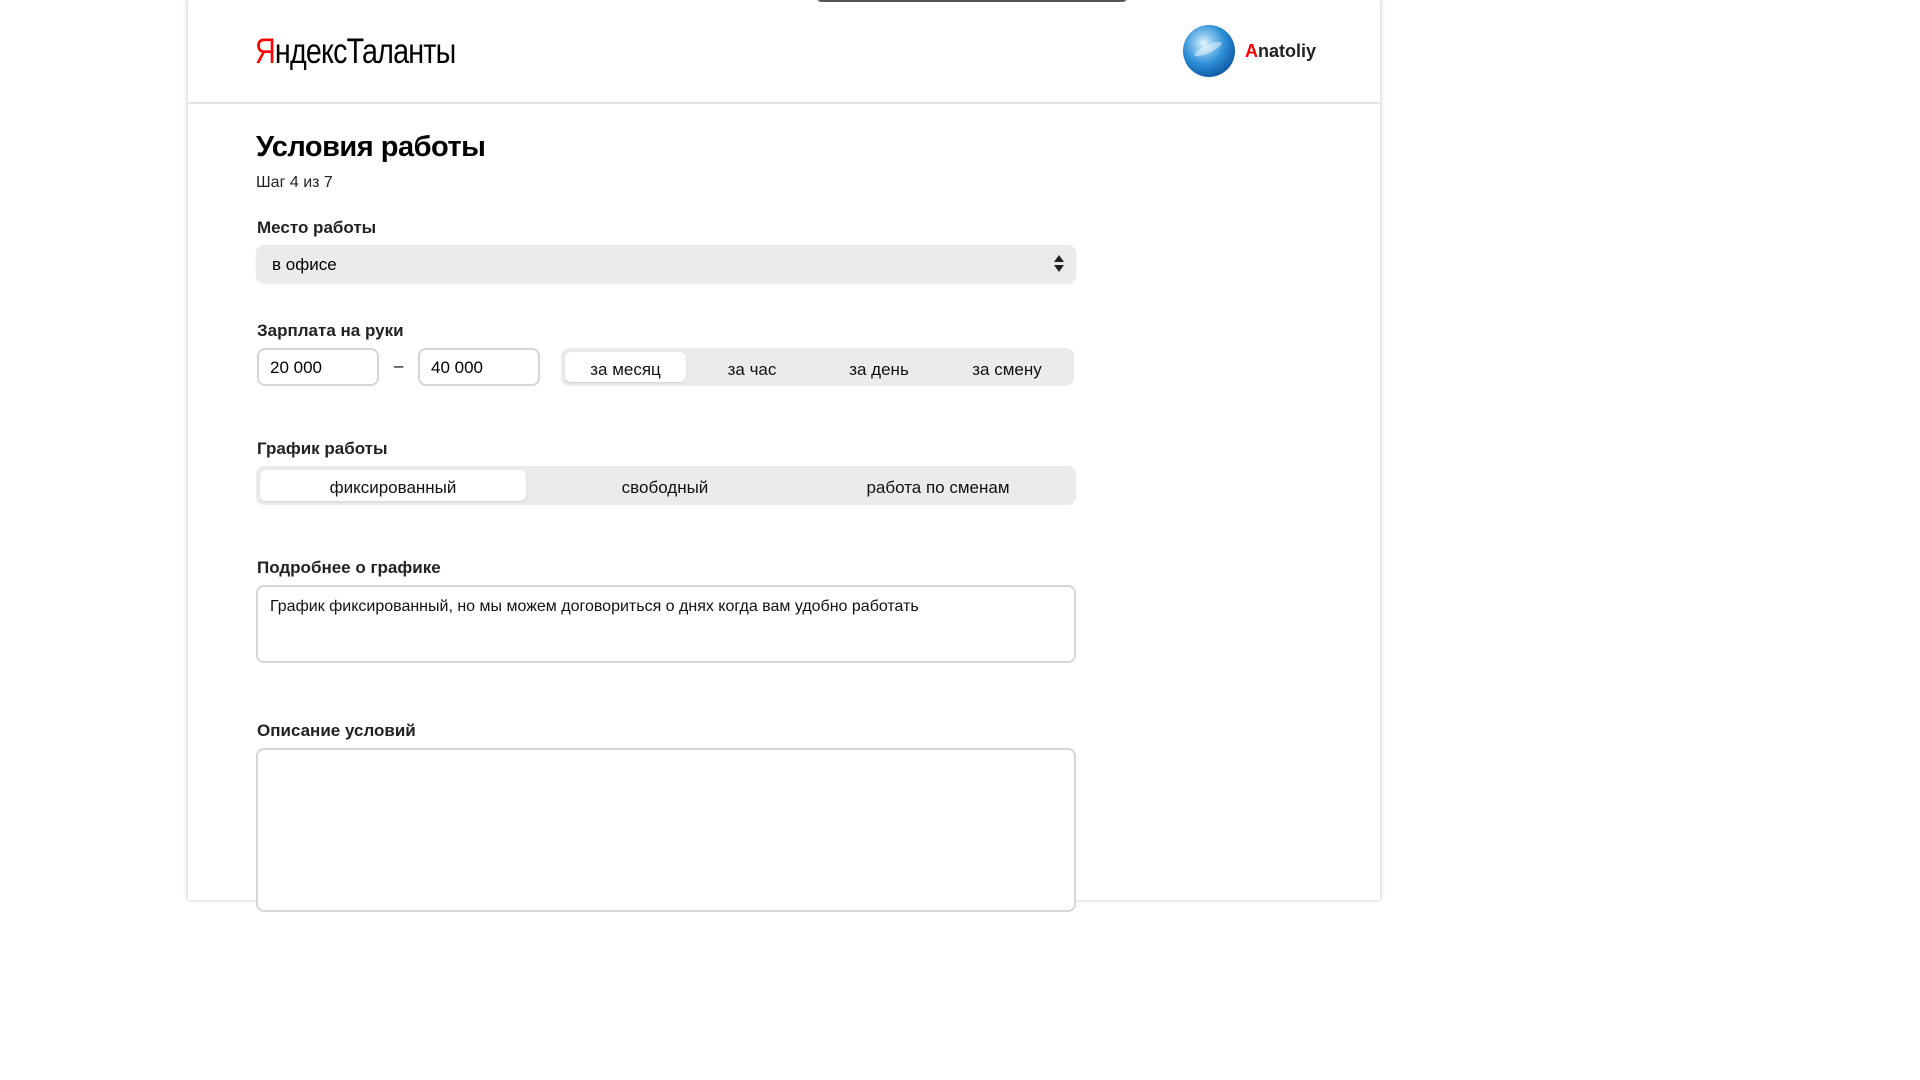 The width and height of the screenshot is (1920, 1080). I want to click on logo: ЯндексТаланты, so click(356, 52).